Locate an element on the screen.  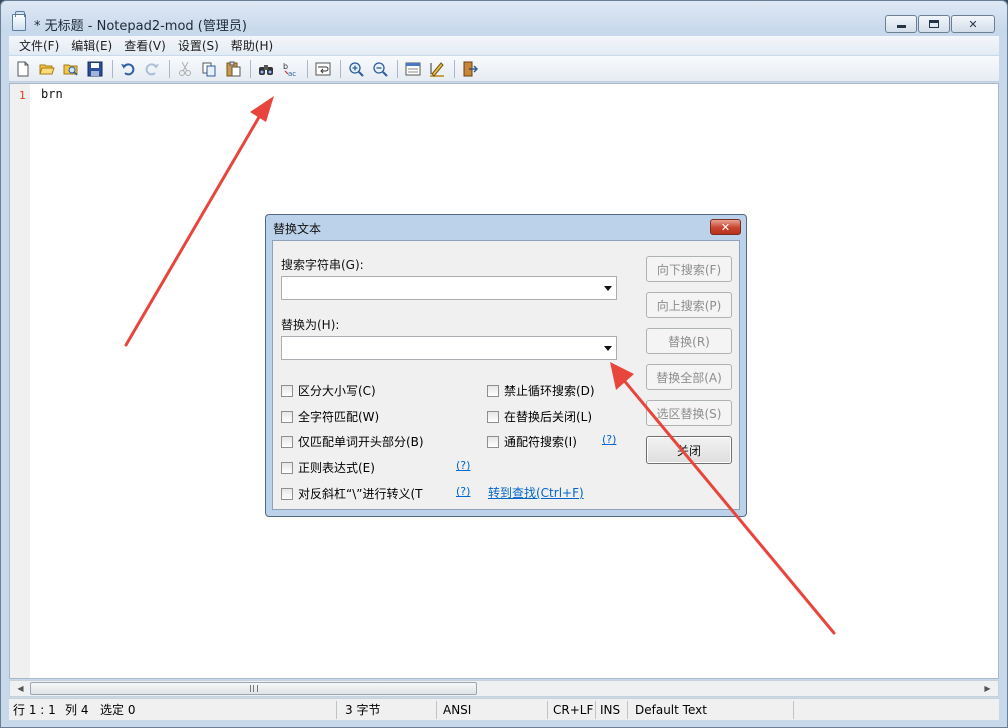
wildcard-help-link: (?) is located at coordinates (609, 439).